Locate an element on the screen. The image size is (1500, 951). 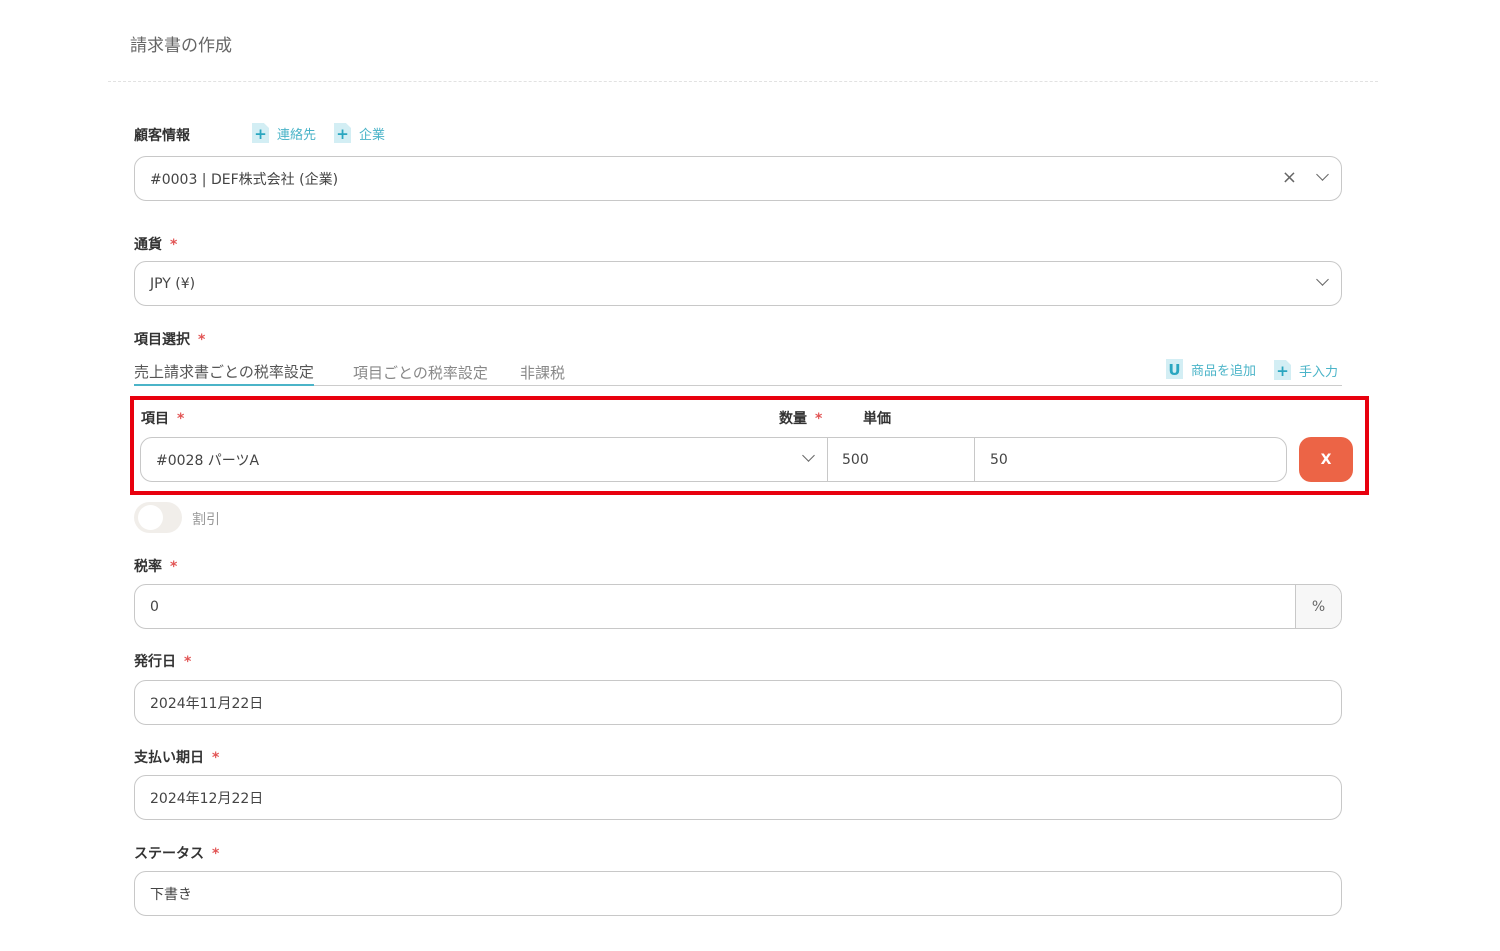
item-col-label: 項目 * is located at coordinates (163, 419).